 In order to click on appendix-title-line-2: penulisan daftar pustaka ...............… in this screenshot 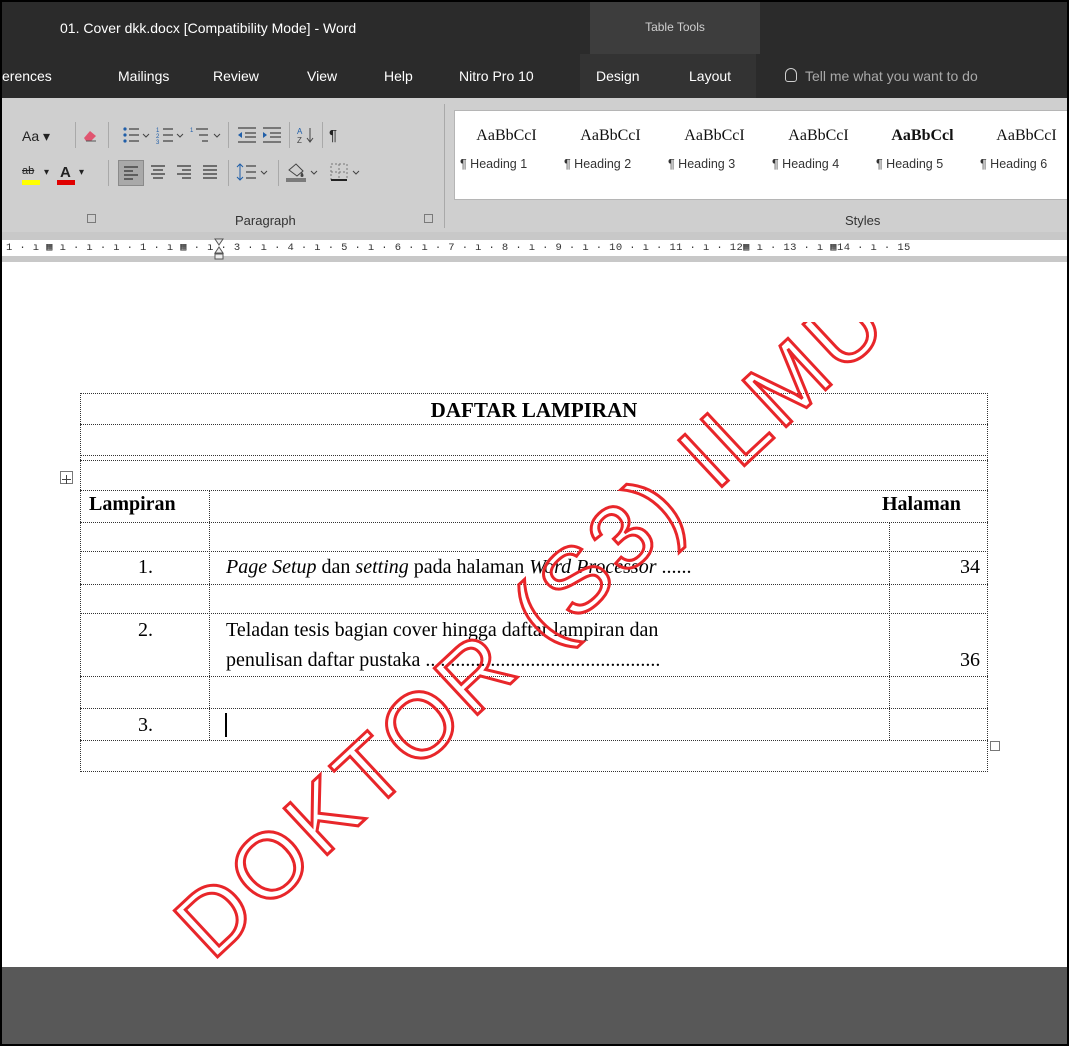, I will do `click(443, 660)`.